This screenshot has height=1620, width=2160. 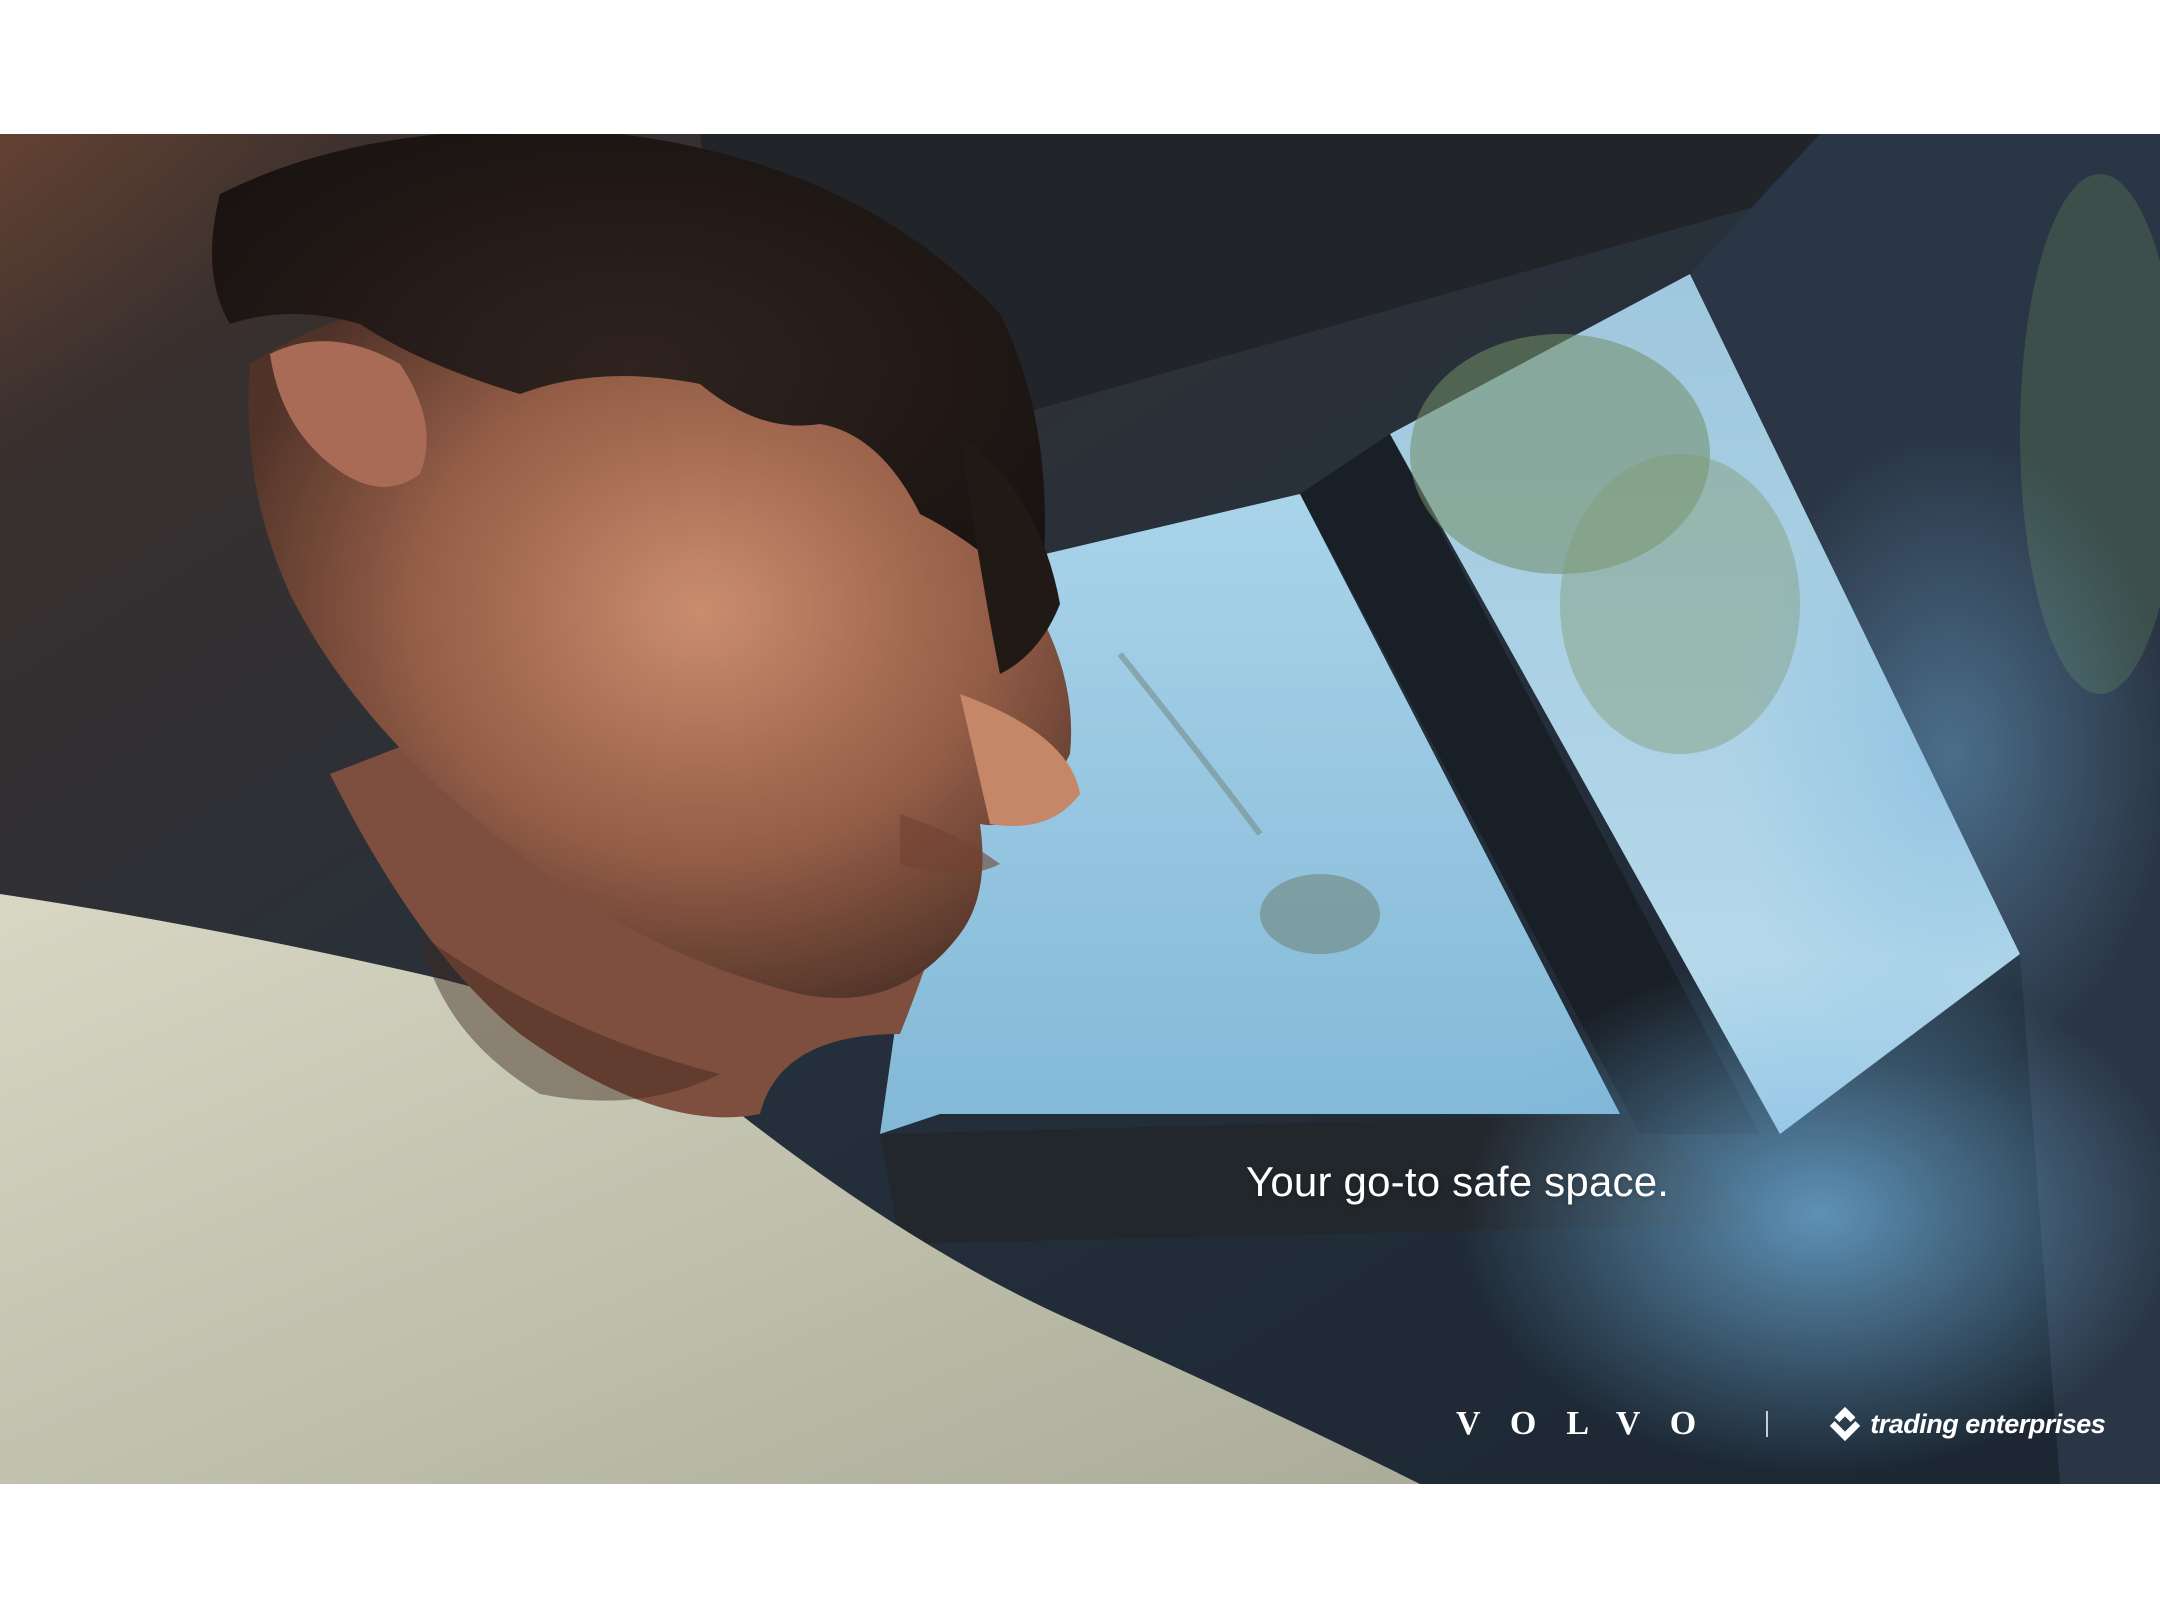 What do you see at coordinates (1458, 1181) in the screenshot?
I see `ad-tagline: Your go-to safe space.` at bounding box center [1458, 1181].